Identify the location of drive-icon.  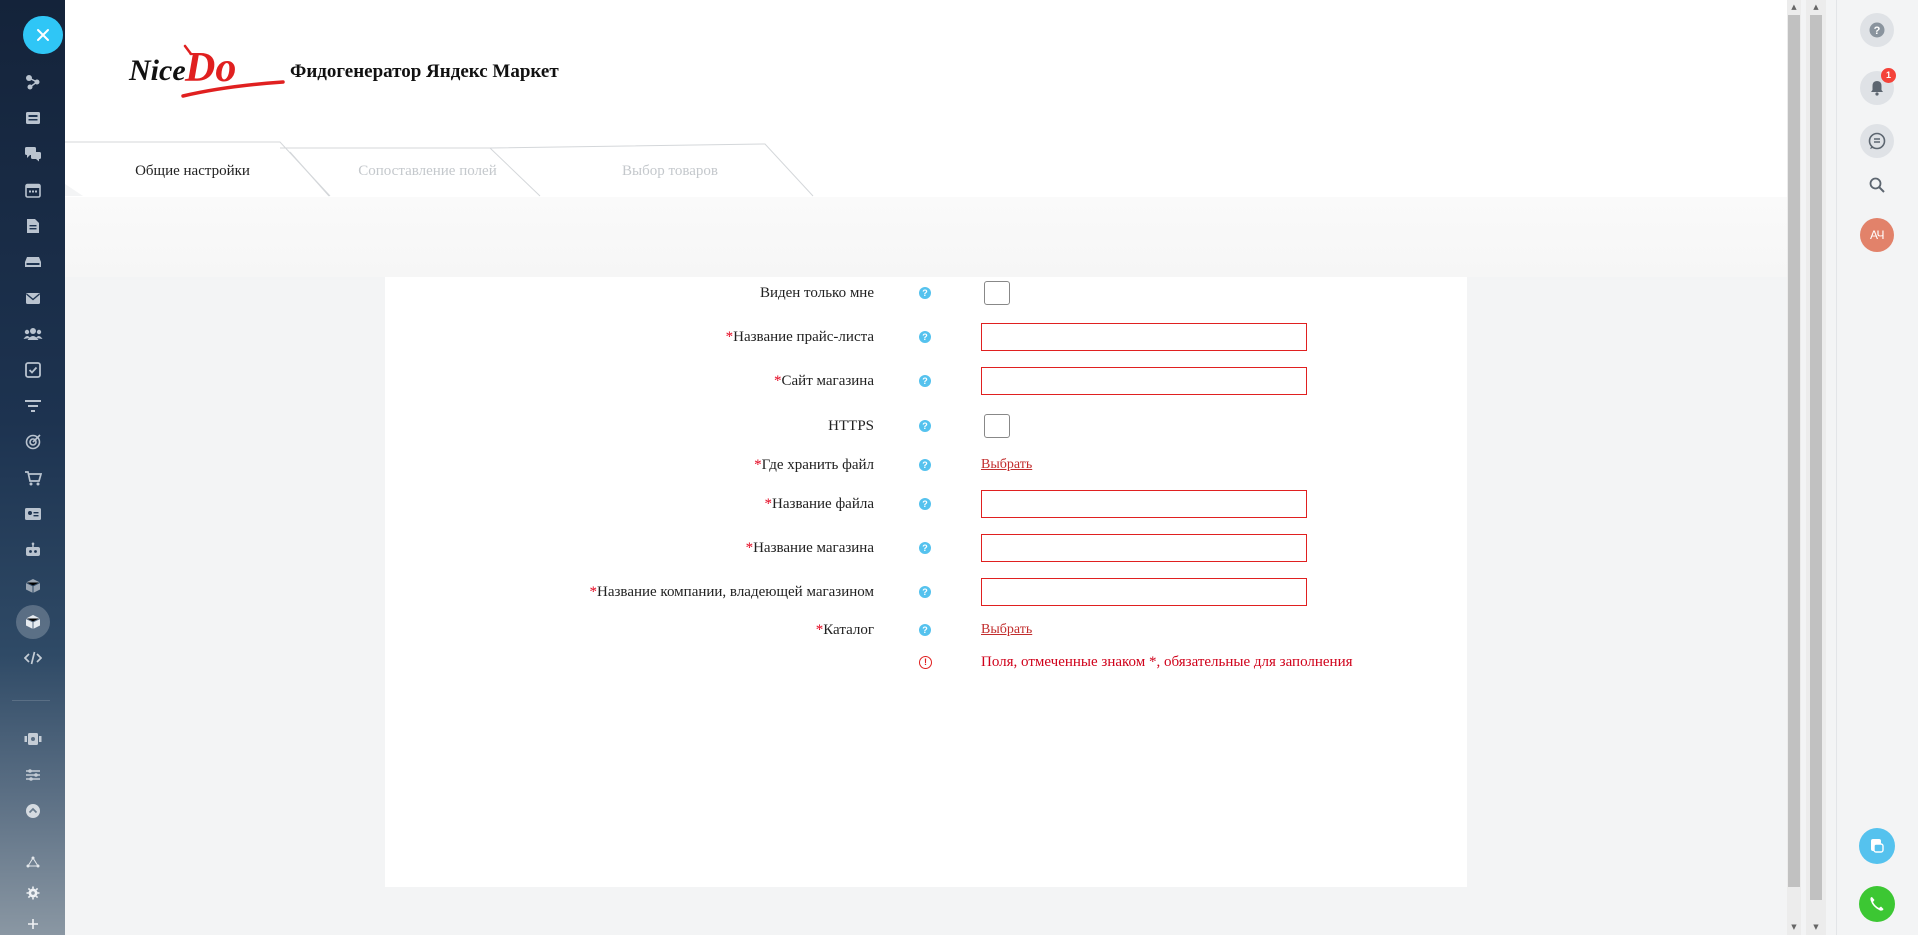
(33, 262).